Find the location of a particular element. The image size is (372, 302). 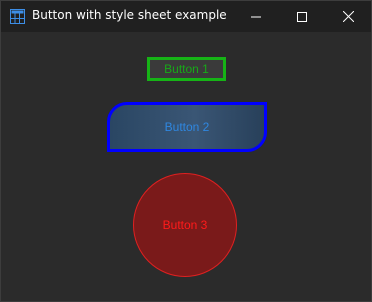

minimize-button is located at coordinates (256, 16).